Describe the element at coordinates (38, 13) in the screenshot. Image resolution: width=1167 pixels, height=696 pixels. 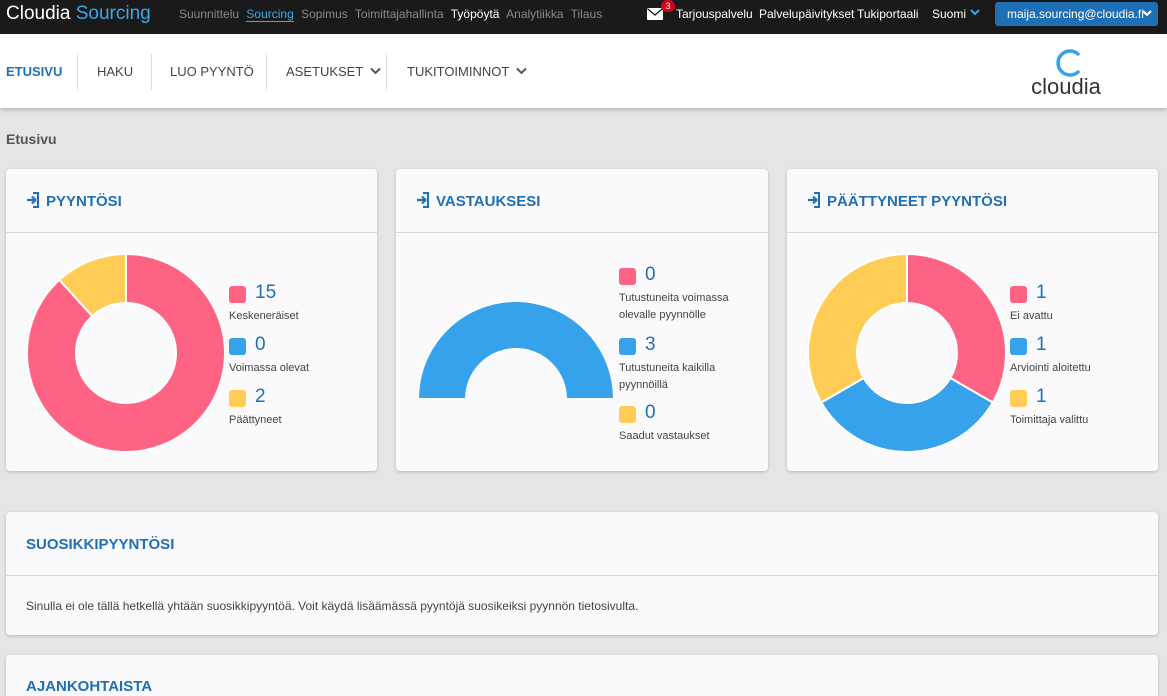
I see `brand-name: Cloudia` at that location.